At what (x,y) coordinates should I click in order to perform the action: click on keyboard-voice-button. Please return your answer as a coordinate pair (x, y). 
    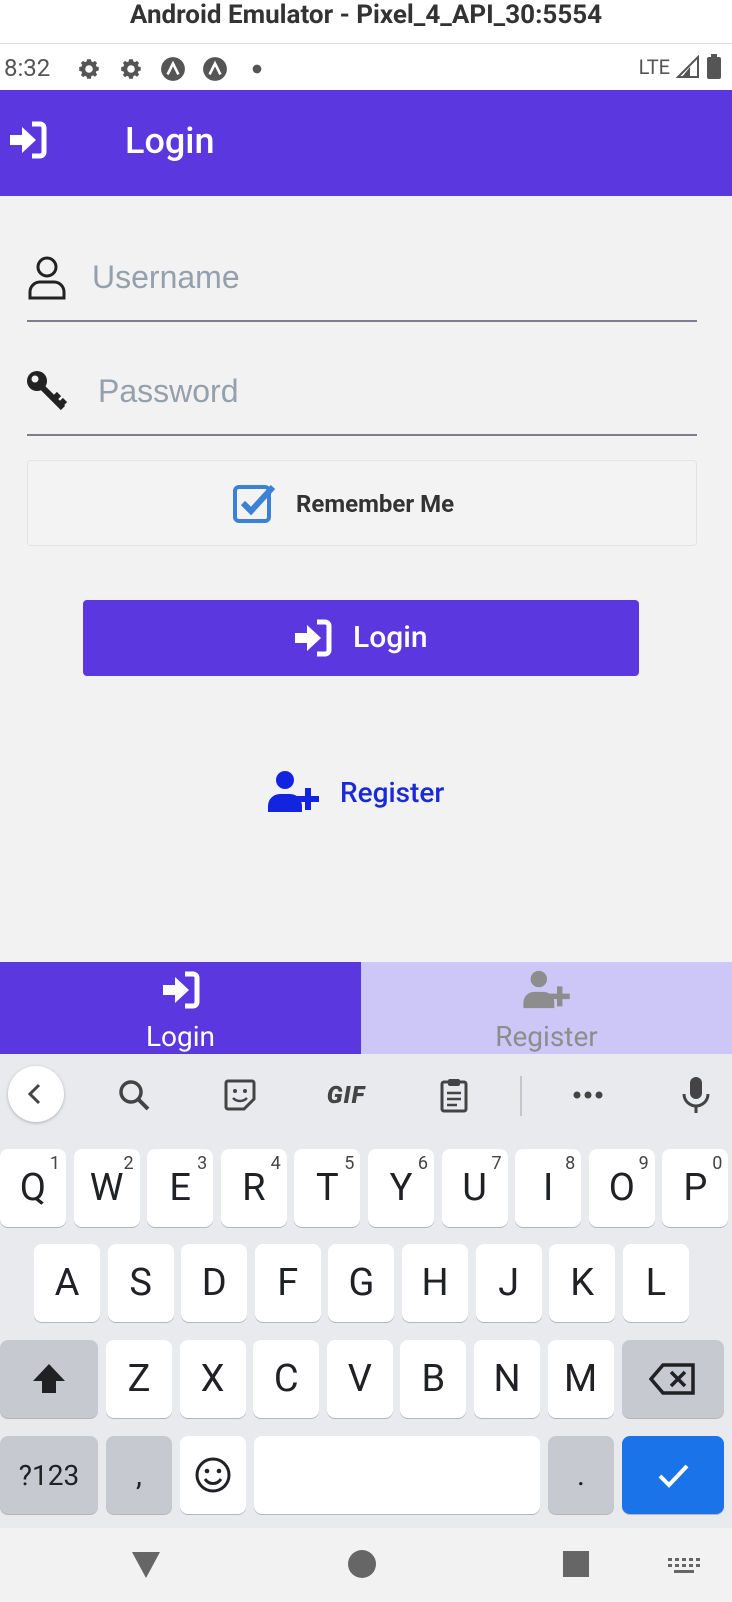
    Looking at the image, I should click on (696, 1095).